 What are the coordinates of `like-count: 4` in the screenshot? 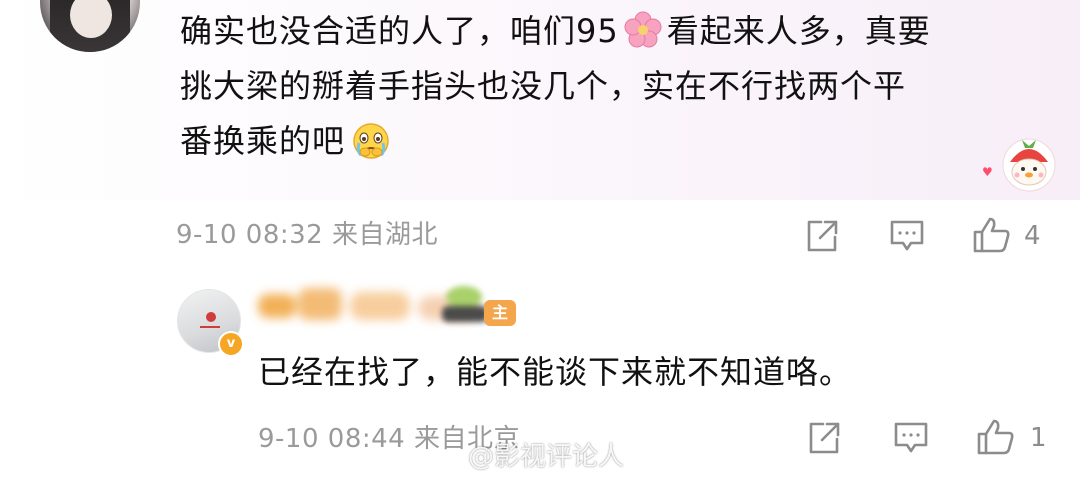 It's located at (1032, 236).